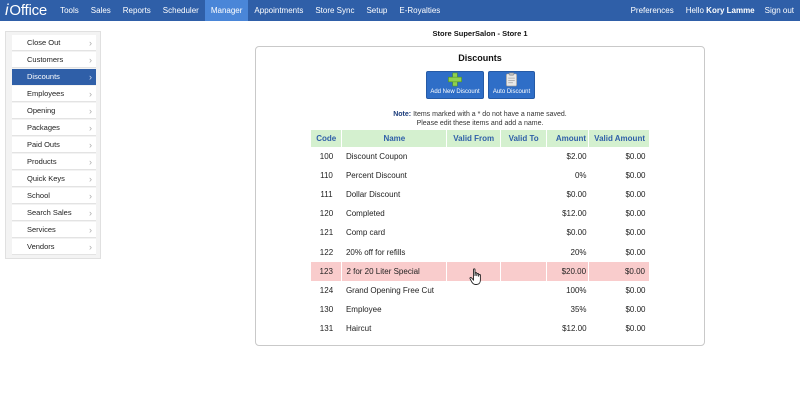 The width and height of the screenshot is (800, 404). I want to click on nav-item-manager: Manager, so click(226, 10).